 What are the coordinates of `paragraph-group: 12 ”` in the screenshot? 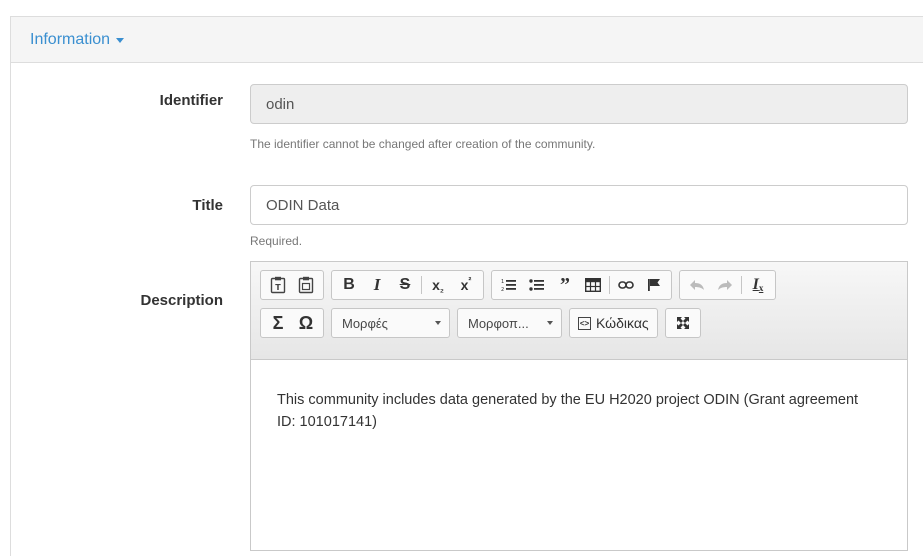 It's located at (581, 285).